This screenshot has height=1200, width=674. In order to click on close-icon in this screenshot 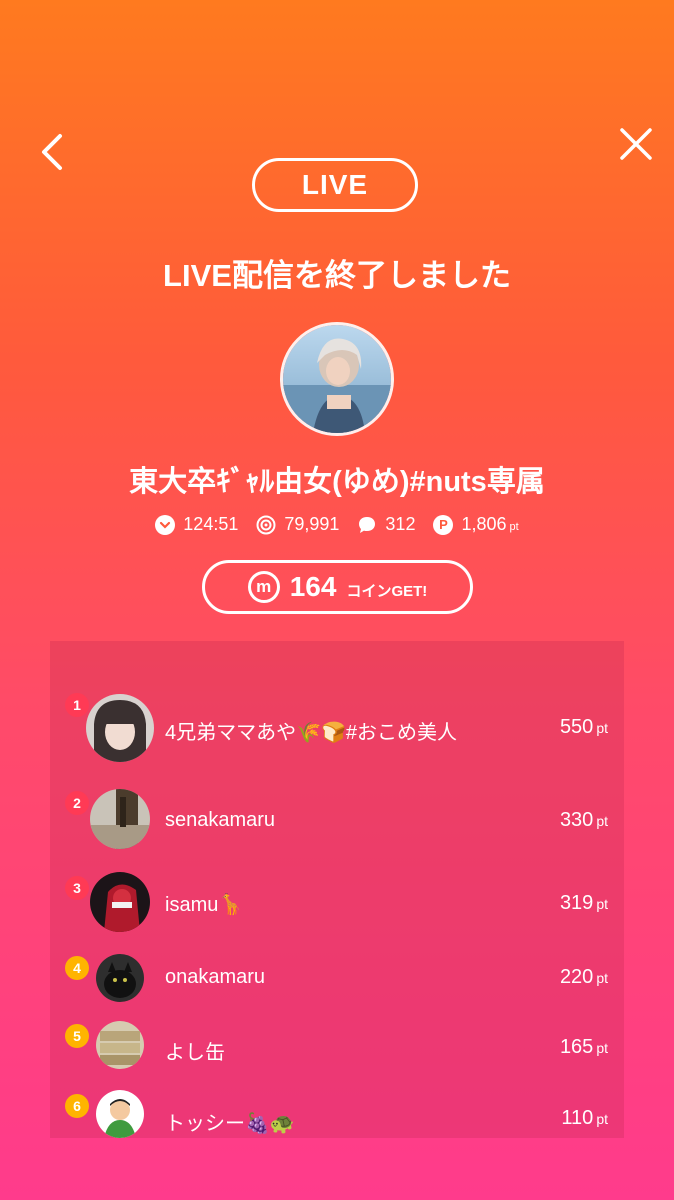, I will do `click(636, 144)`.